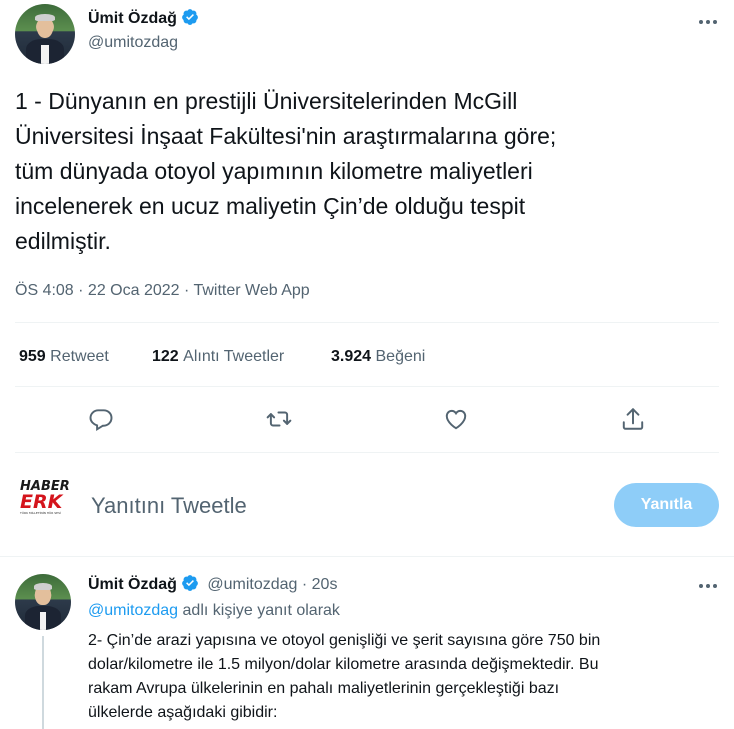 The height and width of the screenshot is (729, 734). I want to click on likes-label: Beğeni, so click(400, 356).